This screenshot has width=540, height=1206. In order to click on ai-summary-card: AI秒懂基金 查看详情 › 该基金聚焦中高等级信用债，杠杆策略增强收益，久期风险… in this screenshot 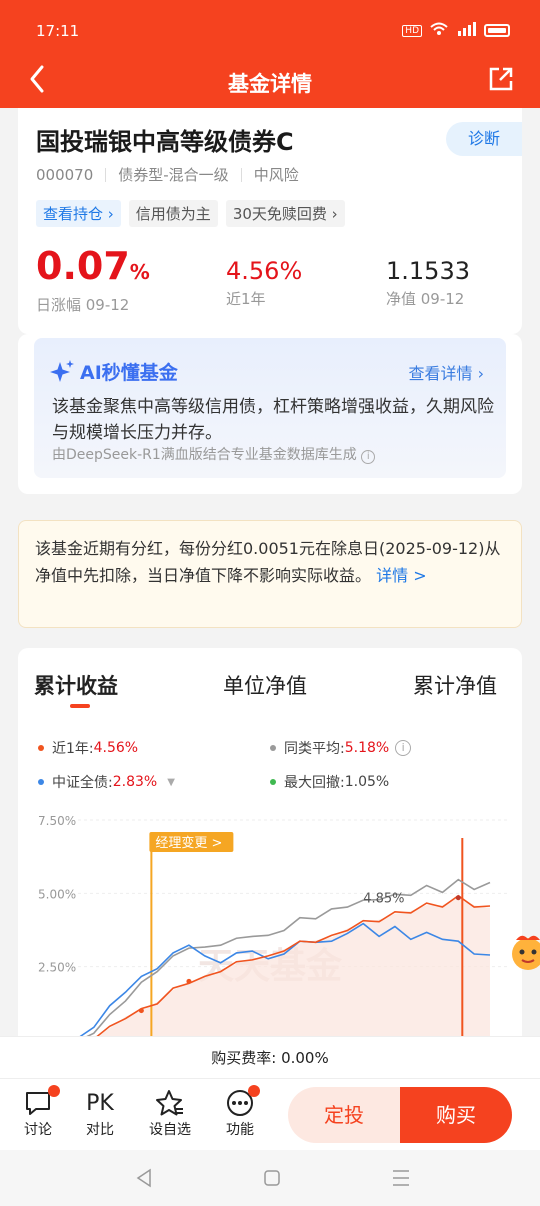, I will do `click(270, 414)`.